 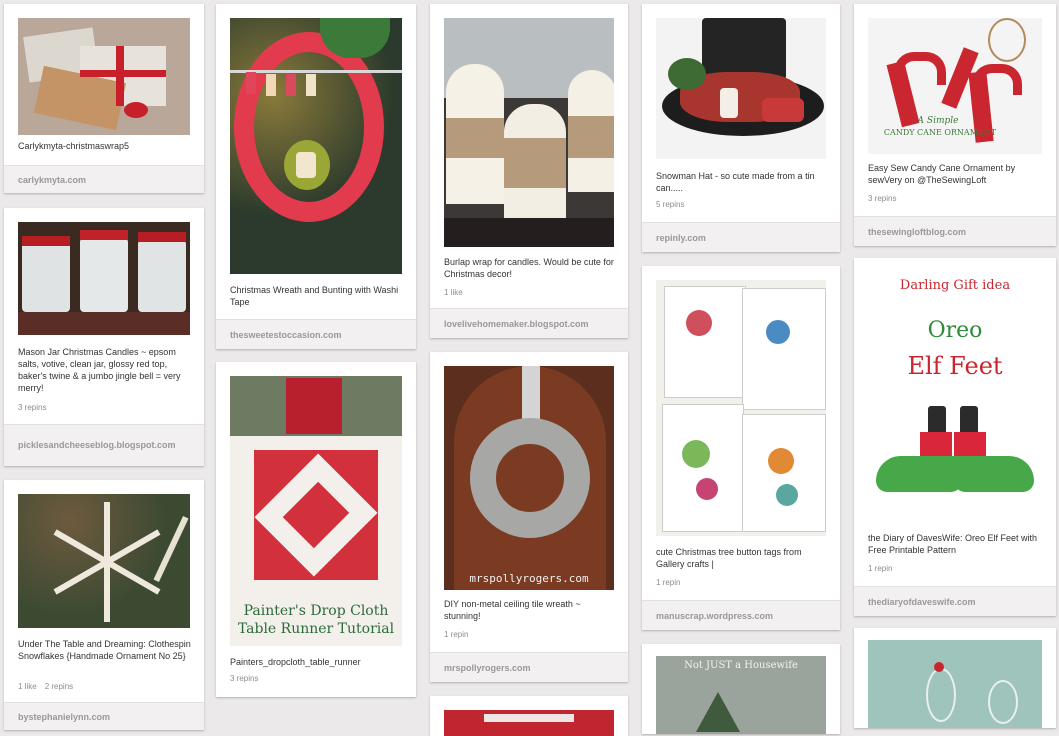 What do you see at coordinates (741, 665) in the screenshot?
I see `image-caption: Not JUST a Housewife` at bounding box center [741, 665].